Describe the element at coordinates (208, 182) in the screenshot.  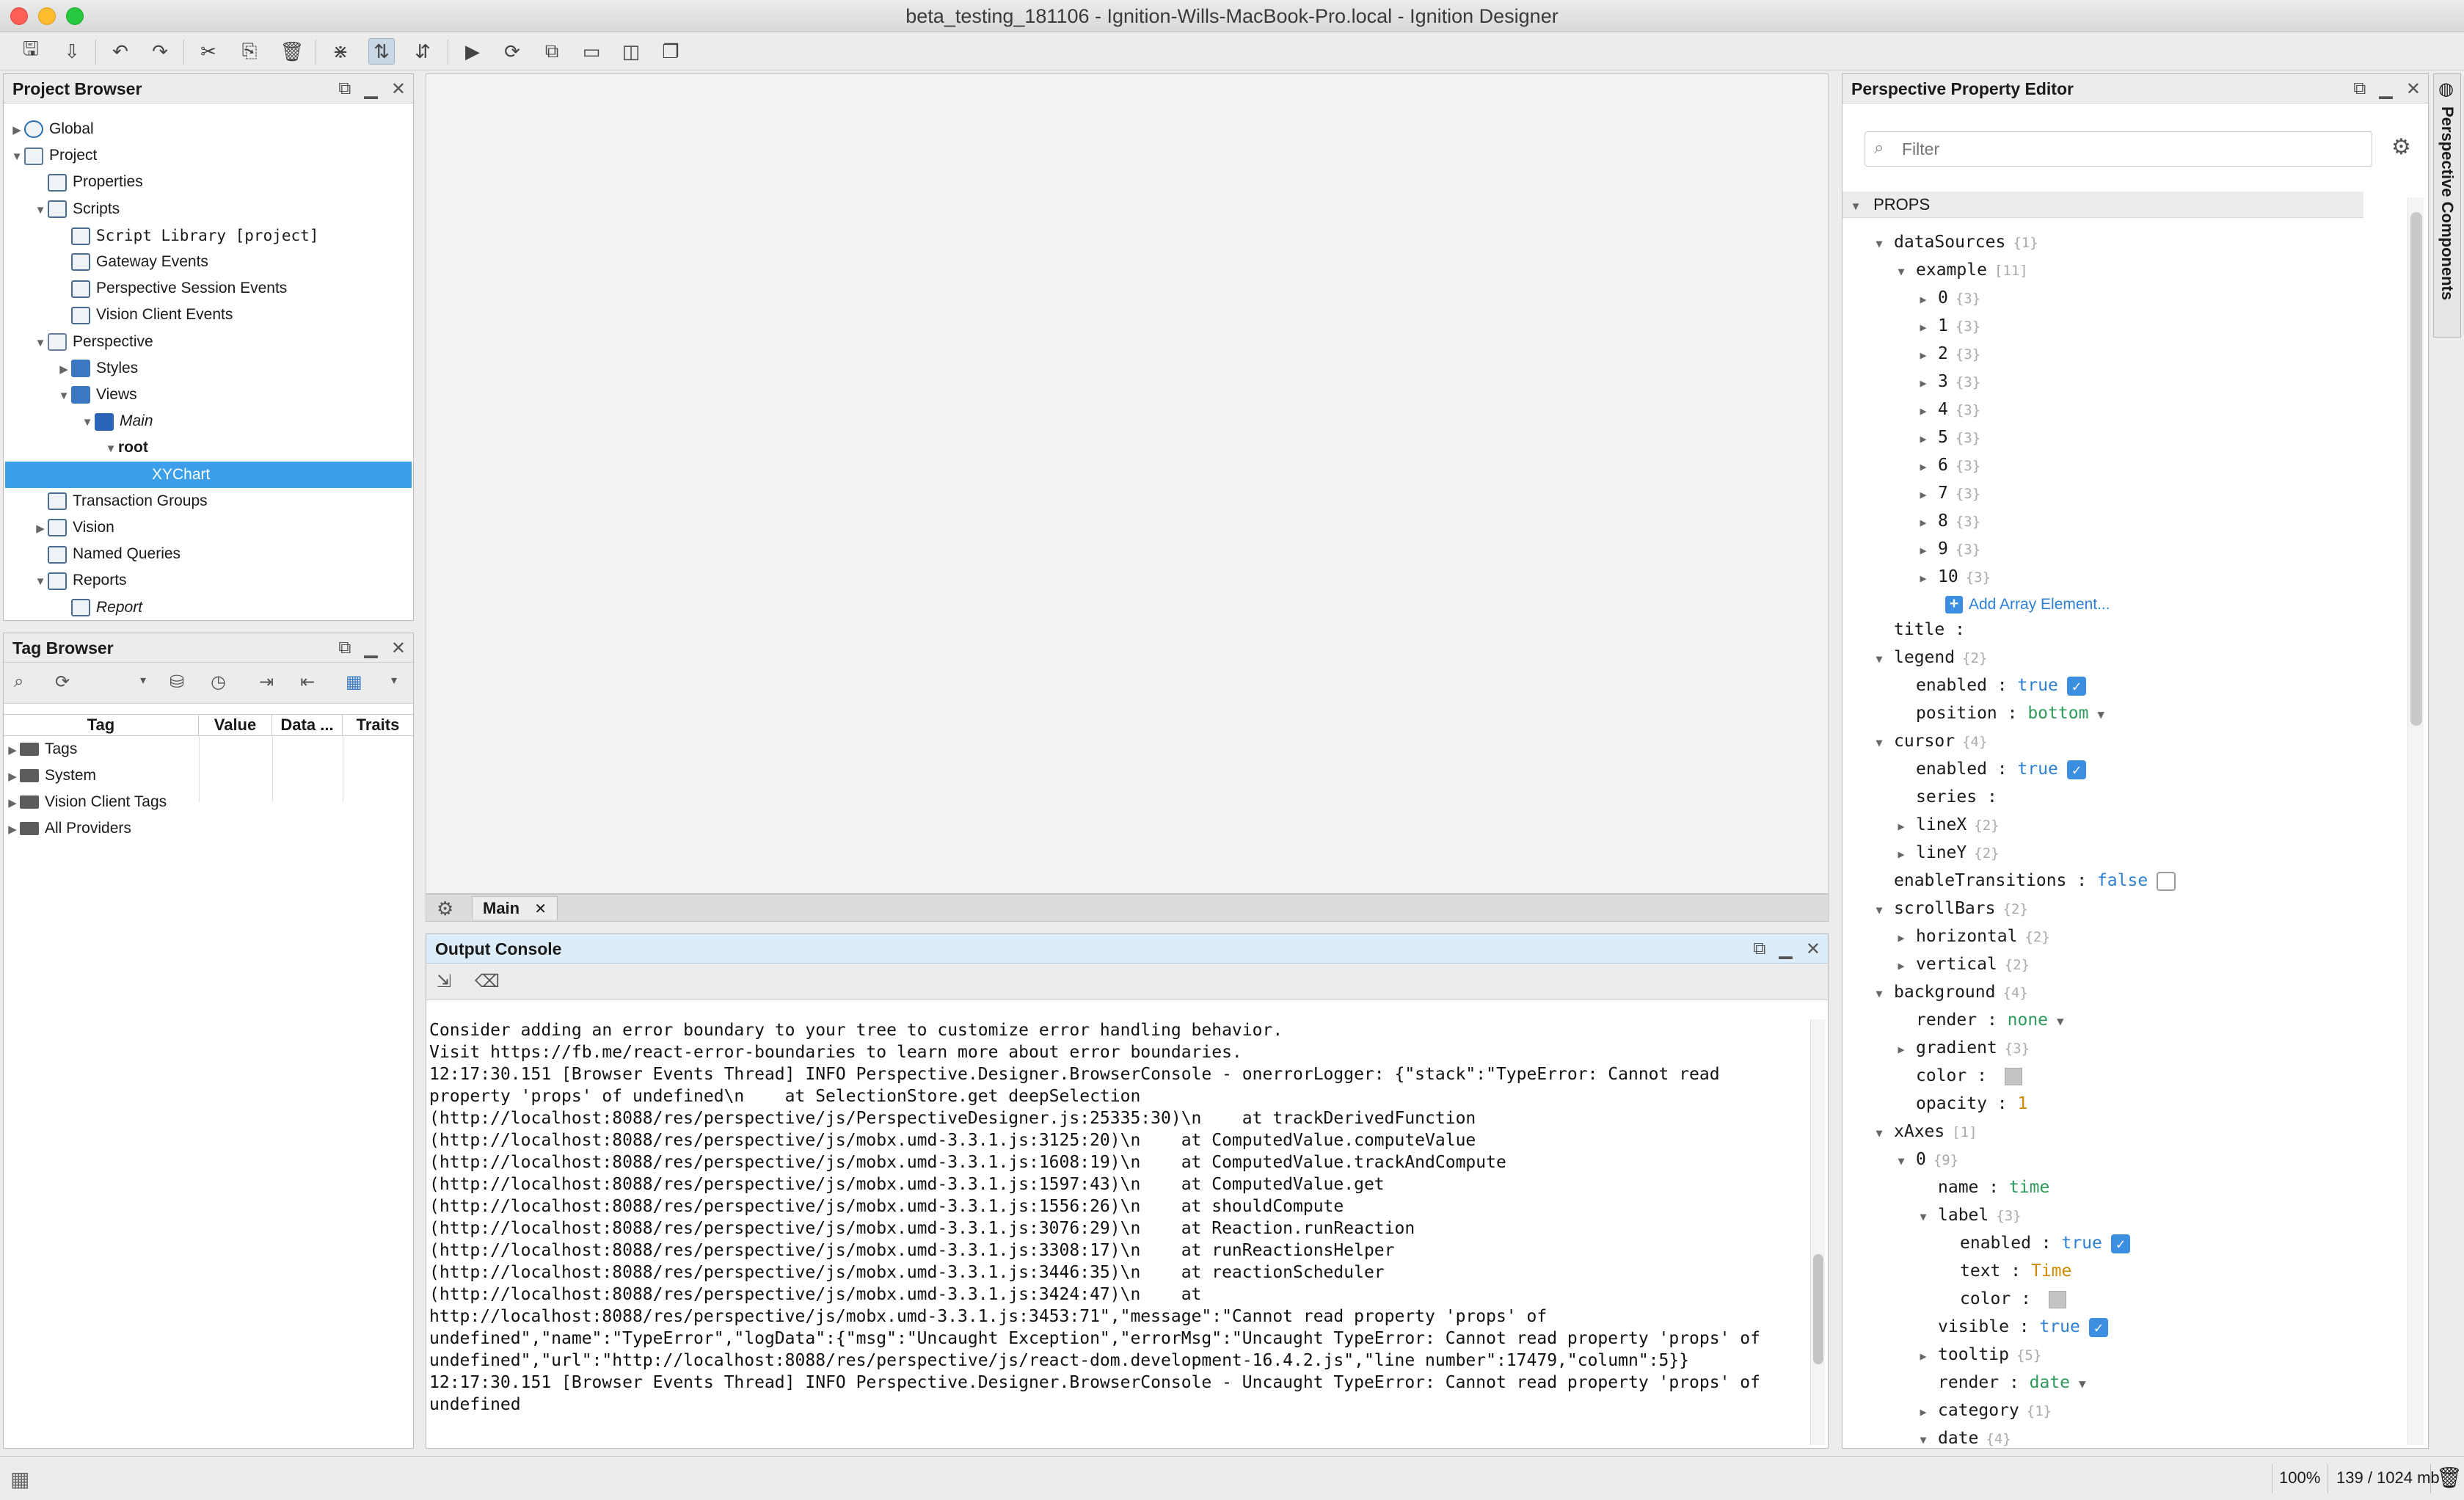
I see `project-tree-item: Properties` at that location.